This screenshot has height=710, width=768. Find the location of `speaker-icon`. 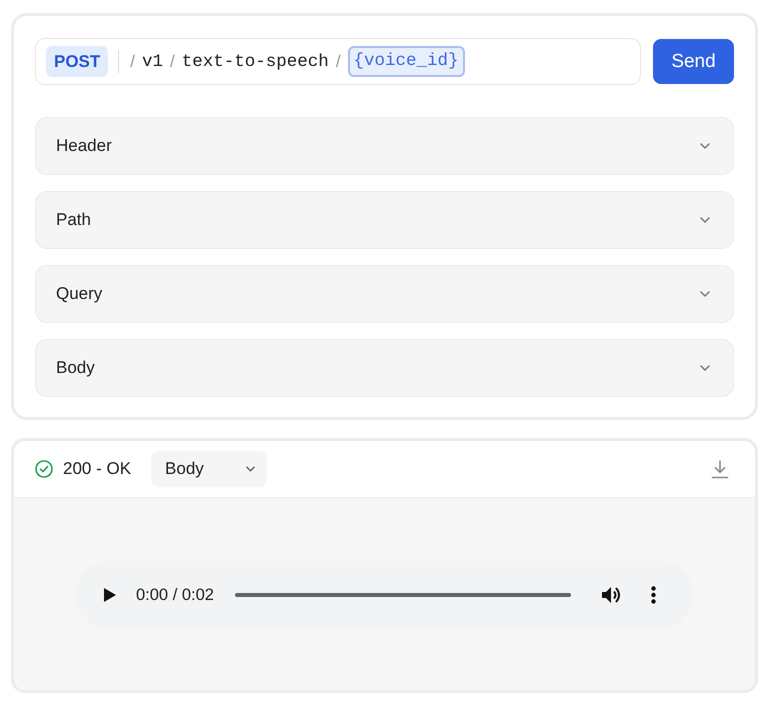

speaker-icon is located at coordinates (612, 595).